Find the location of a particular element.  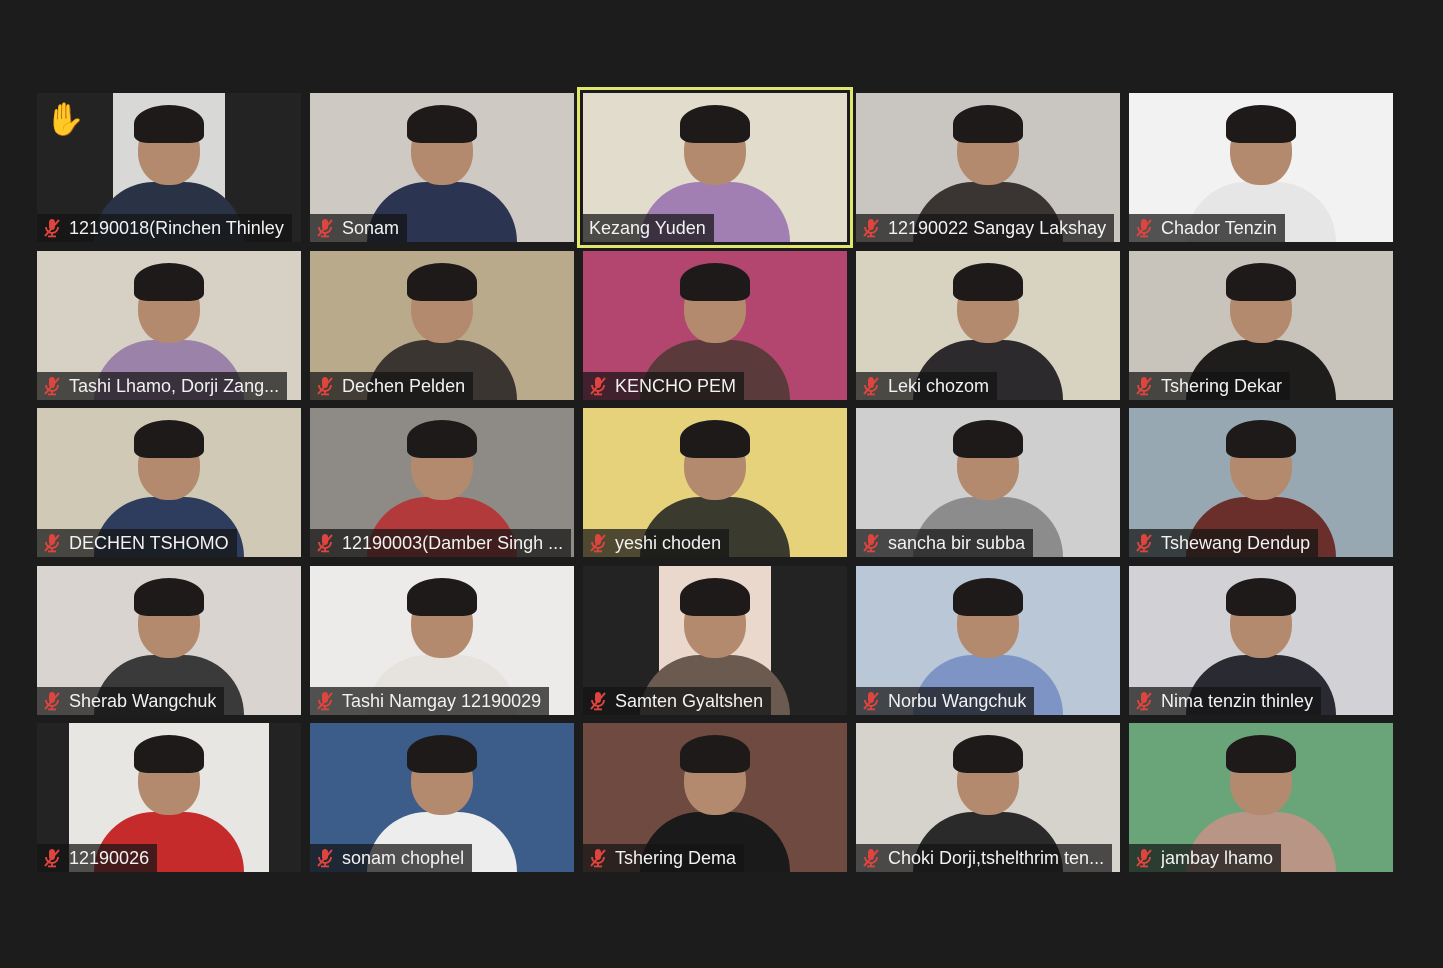

participant-tile: 12190022 Sangay Lakshay is located at coordinates (988, 167).